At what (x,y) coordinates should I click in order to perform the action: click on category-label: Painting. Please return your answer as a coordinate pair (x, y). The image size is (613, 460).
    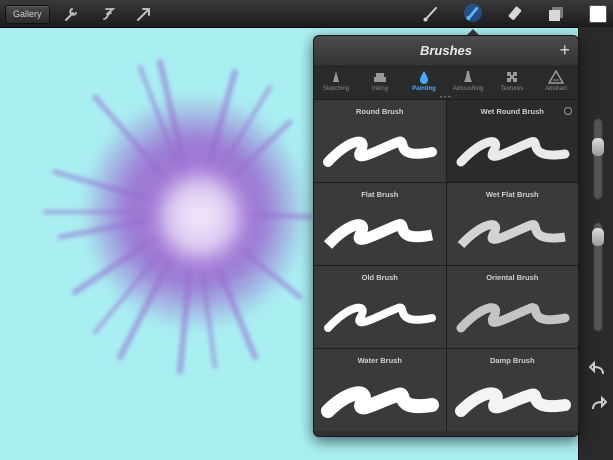
    Looking at the image, I should click on (424, 89).